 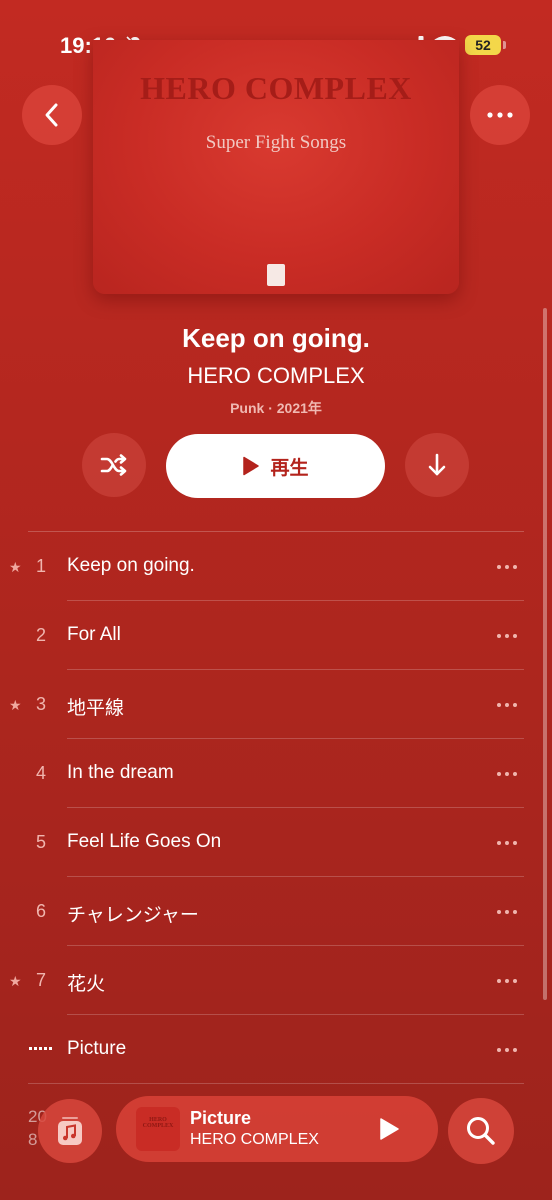 What do you see at coordinates (251, 466) in the screenshot?
I see `play-icon` at bounding box center [251, 466].